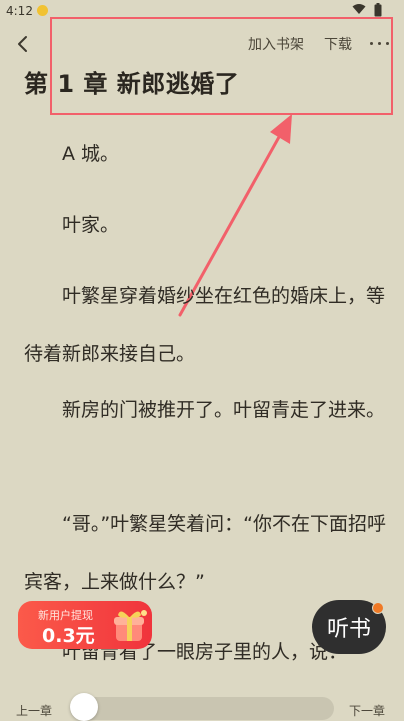 This screenshot has width=404, height=721. Describe the element at coordinates (378, 608) in the screenshot. I see `listen-notification-dot` at that location.